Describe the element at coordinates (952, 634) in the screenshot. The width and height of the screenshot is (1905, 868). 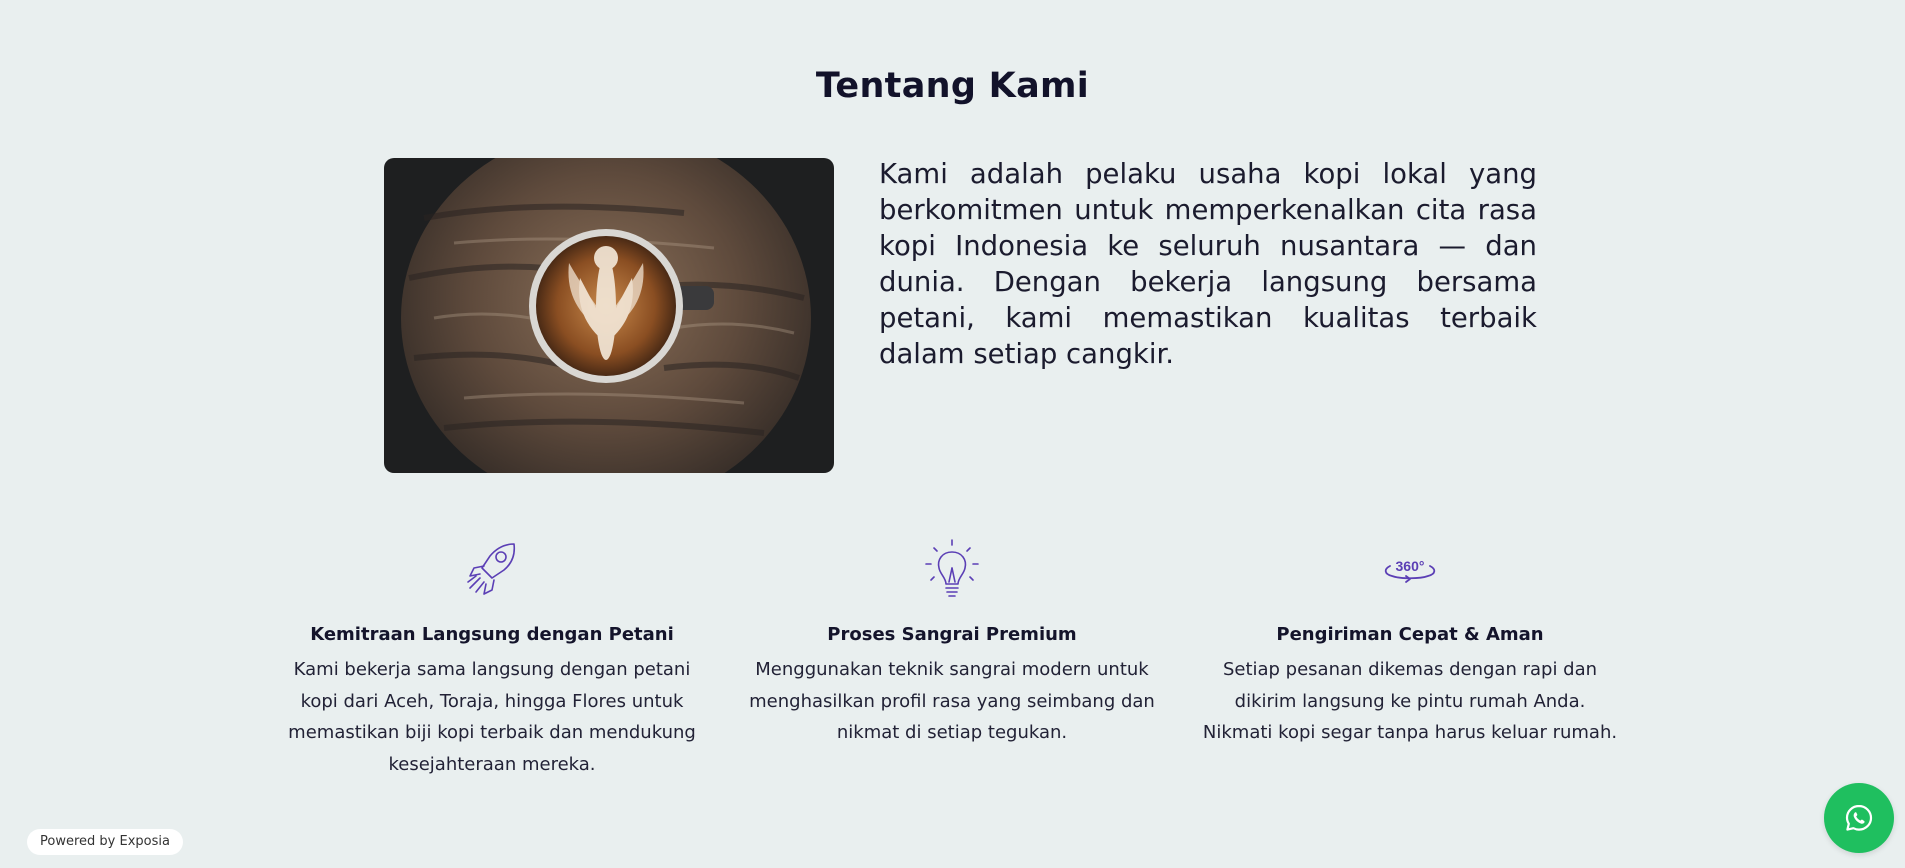
I see `feature-title: Proses Sangrai Premium` at that location.